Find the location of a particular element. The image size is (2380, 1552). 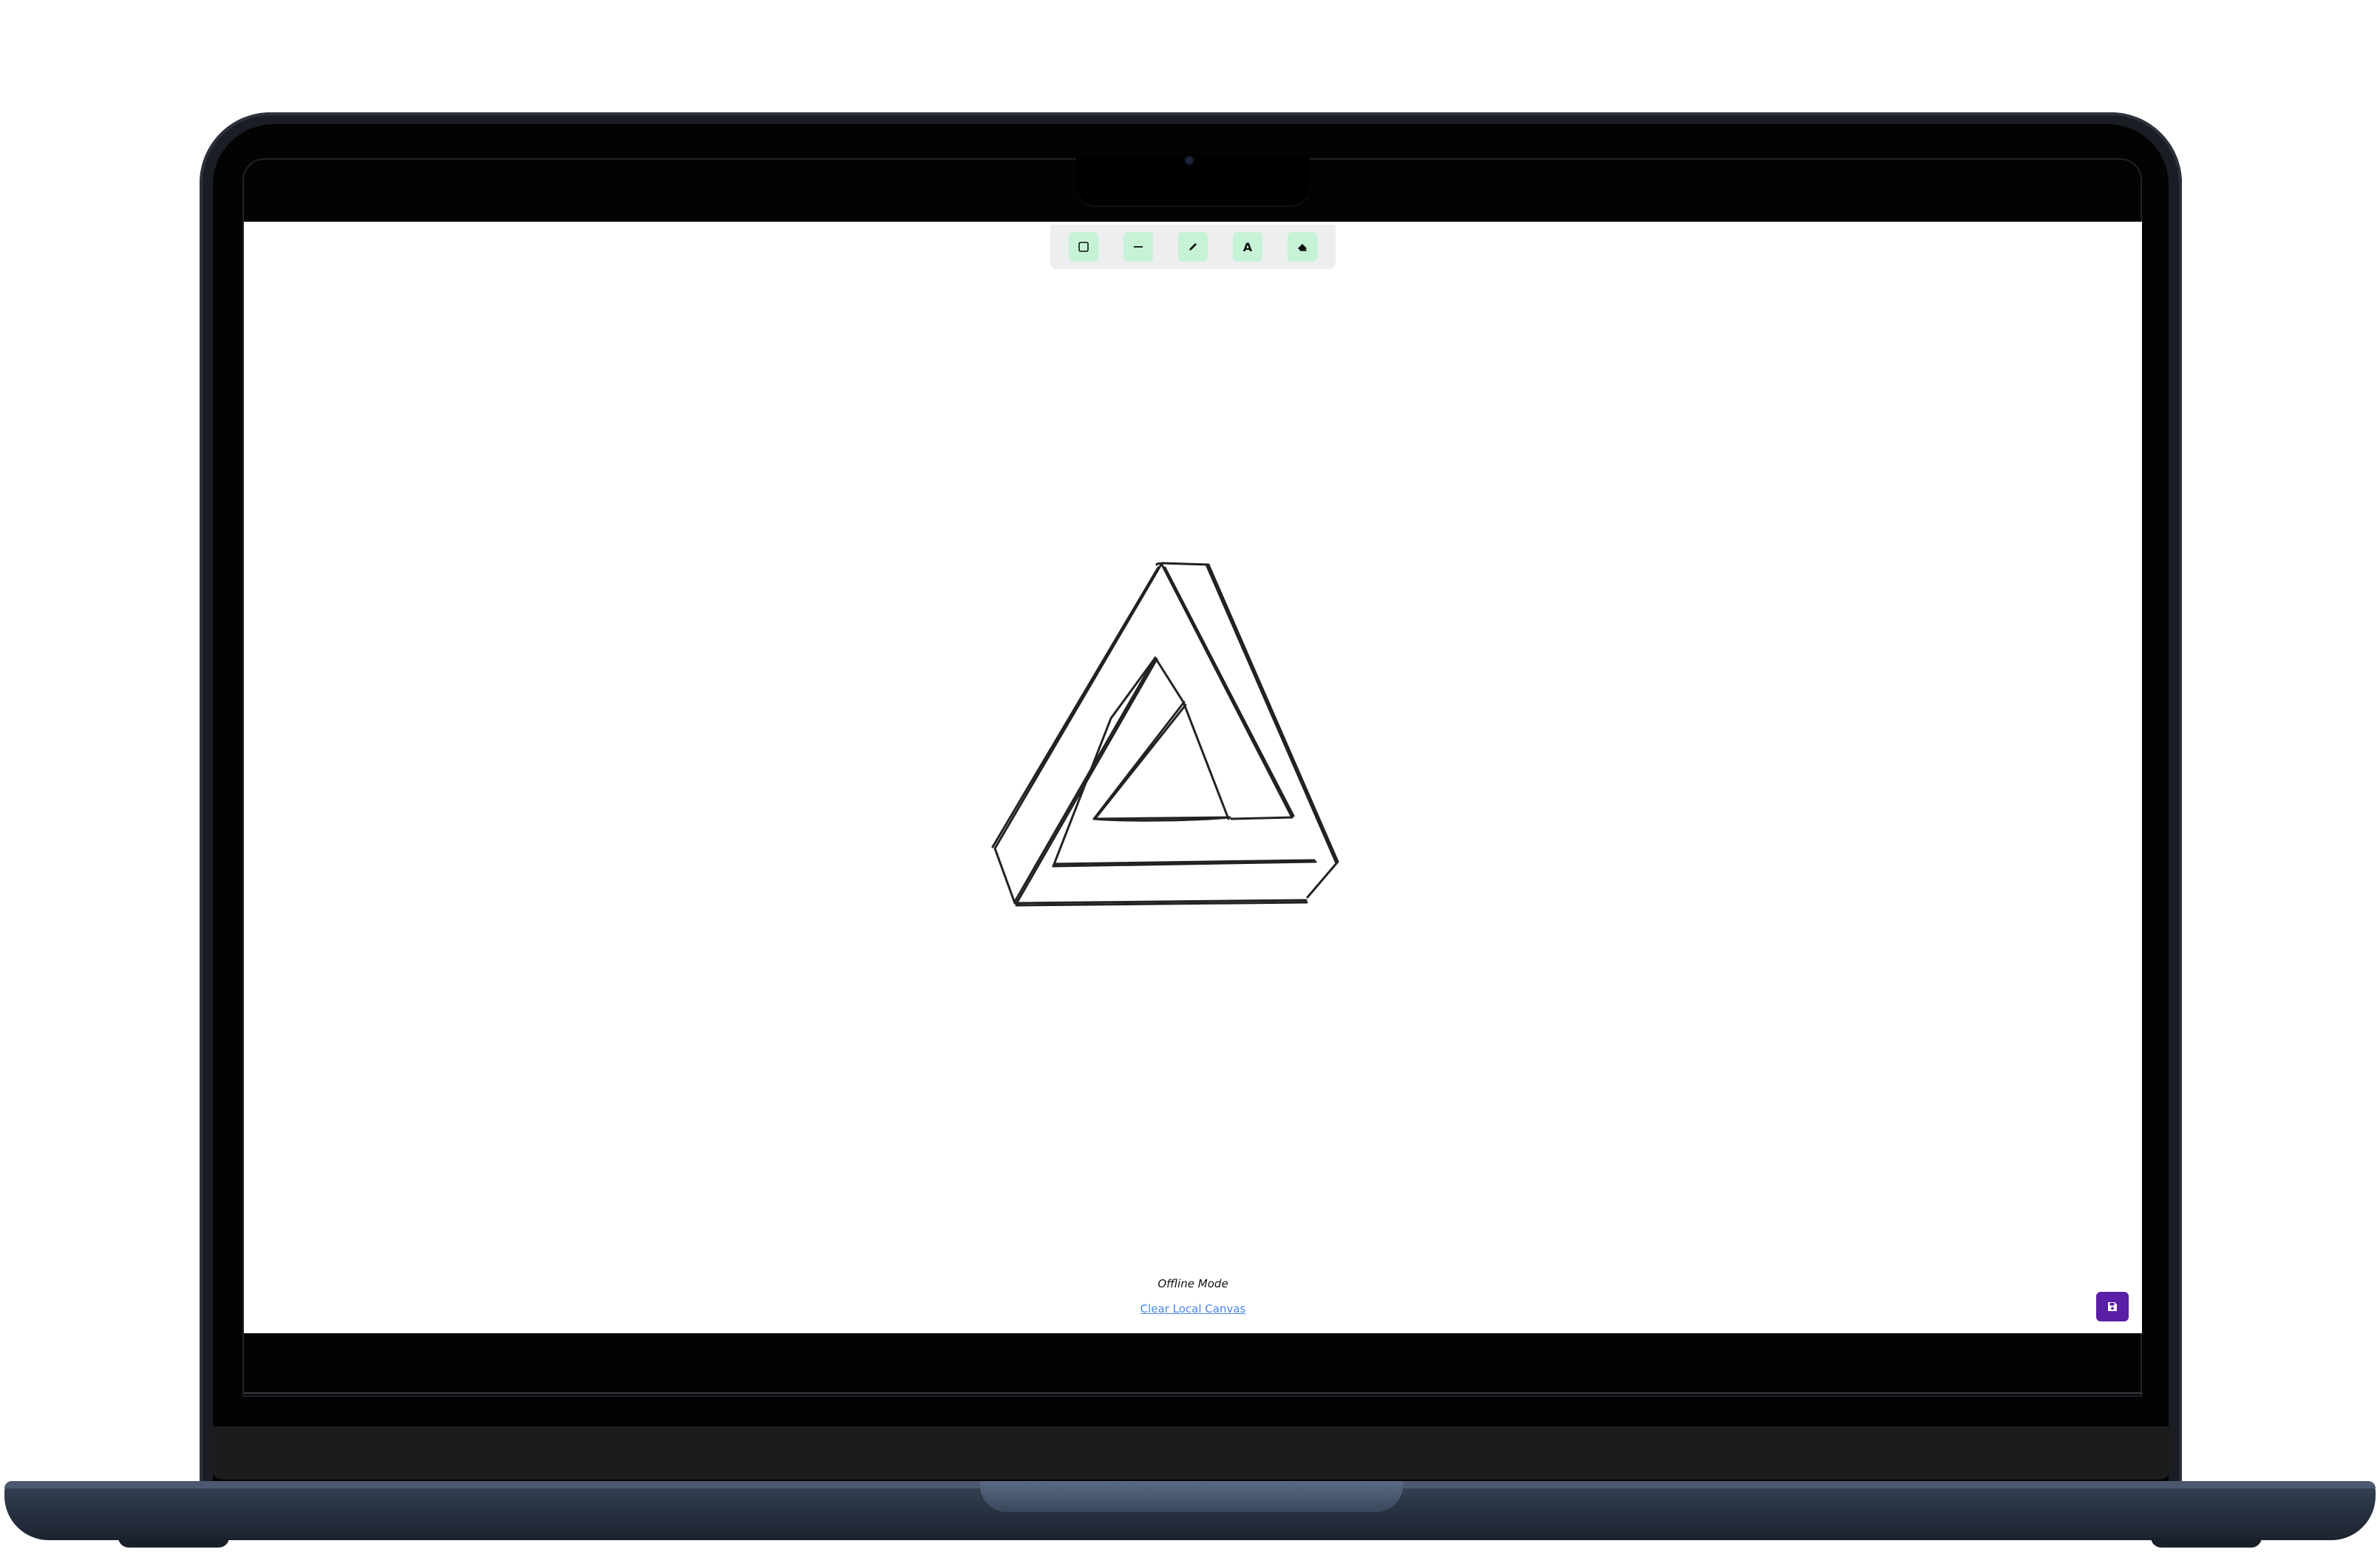

screen-edge is located at coordinates (1193, 1393).